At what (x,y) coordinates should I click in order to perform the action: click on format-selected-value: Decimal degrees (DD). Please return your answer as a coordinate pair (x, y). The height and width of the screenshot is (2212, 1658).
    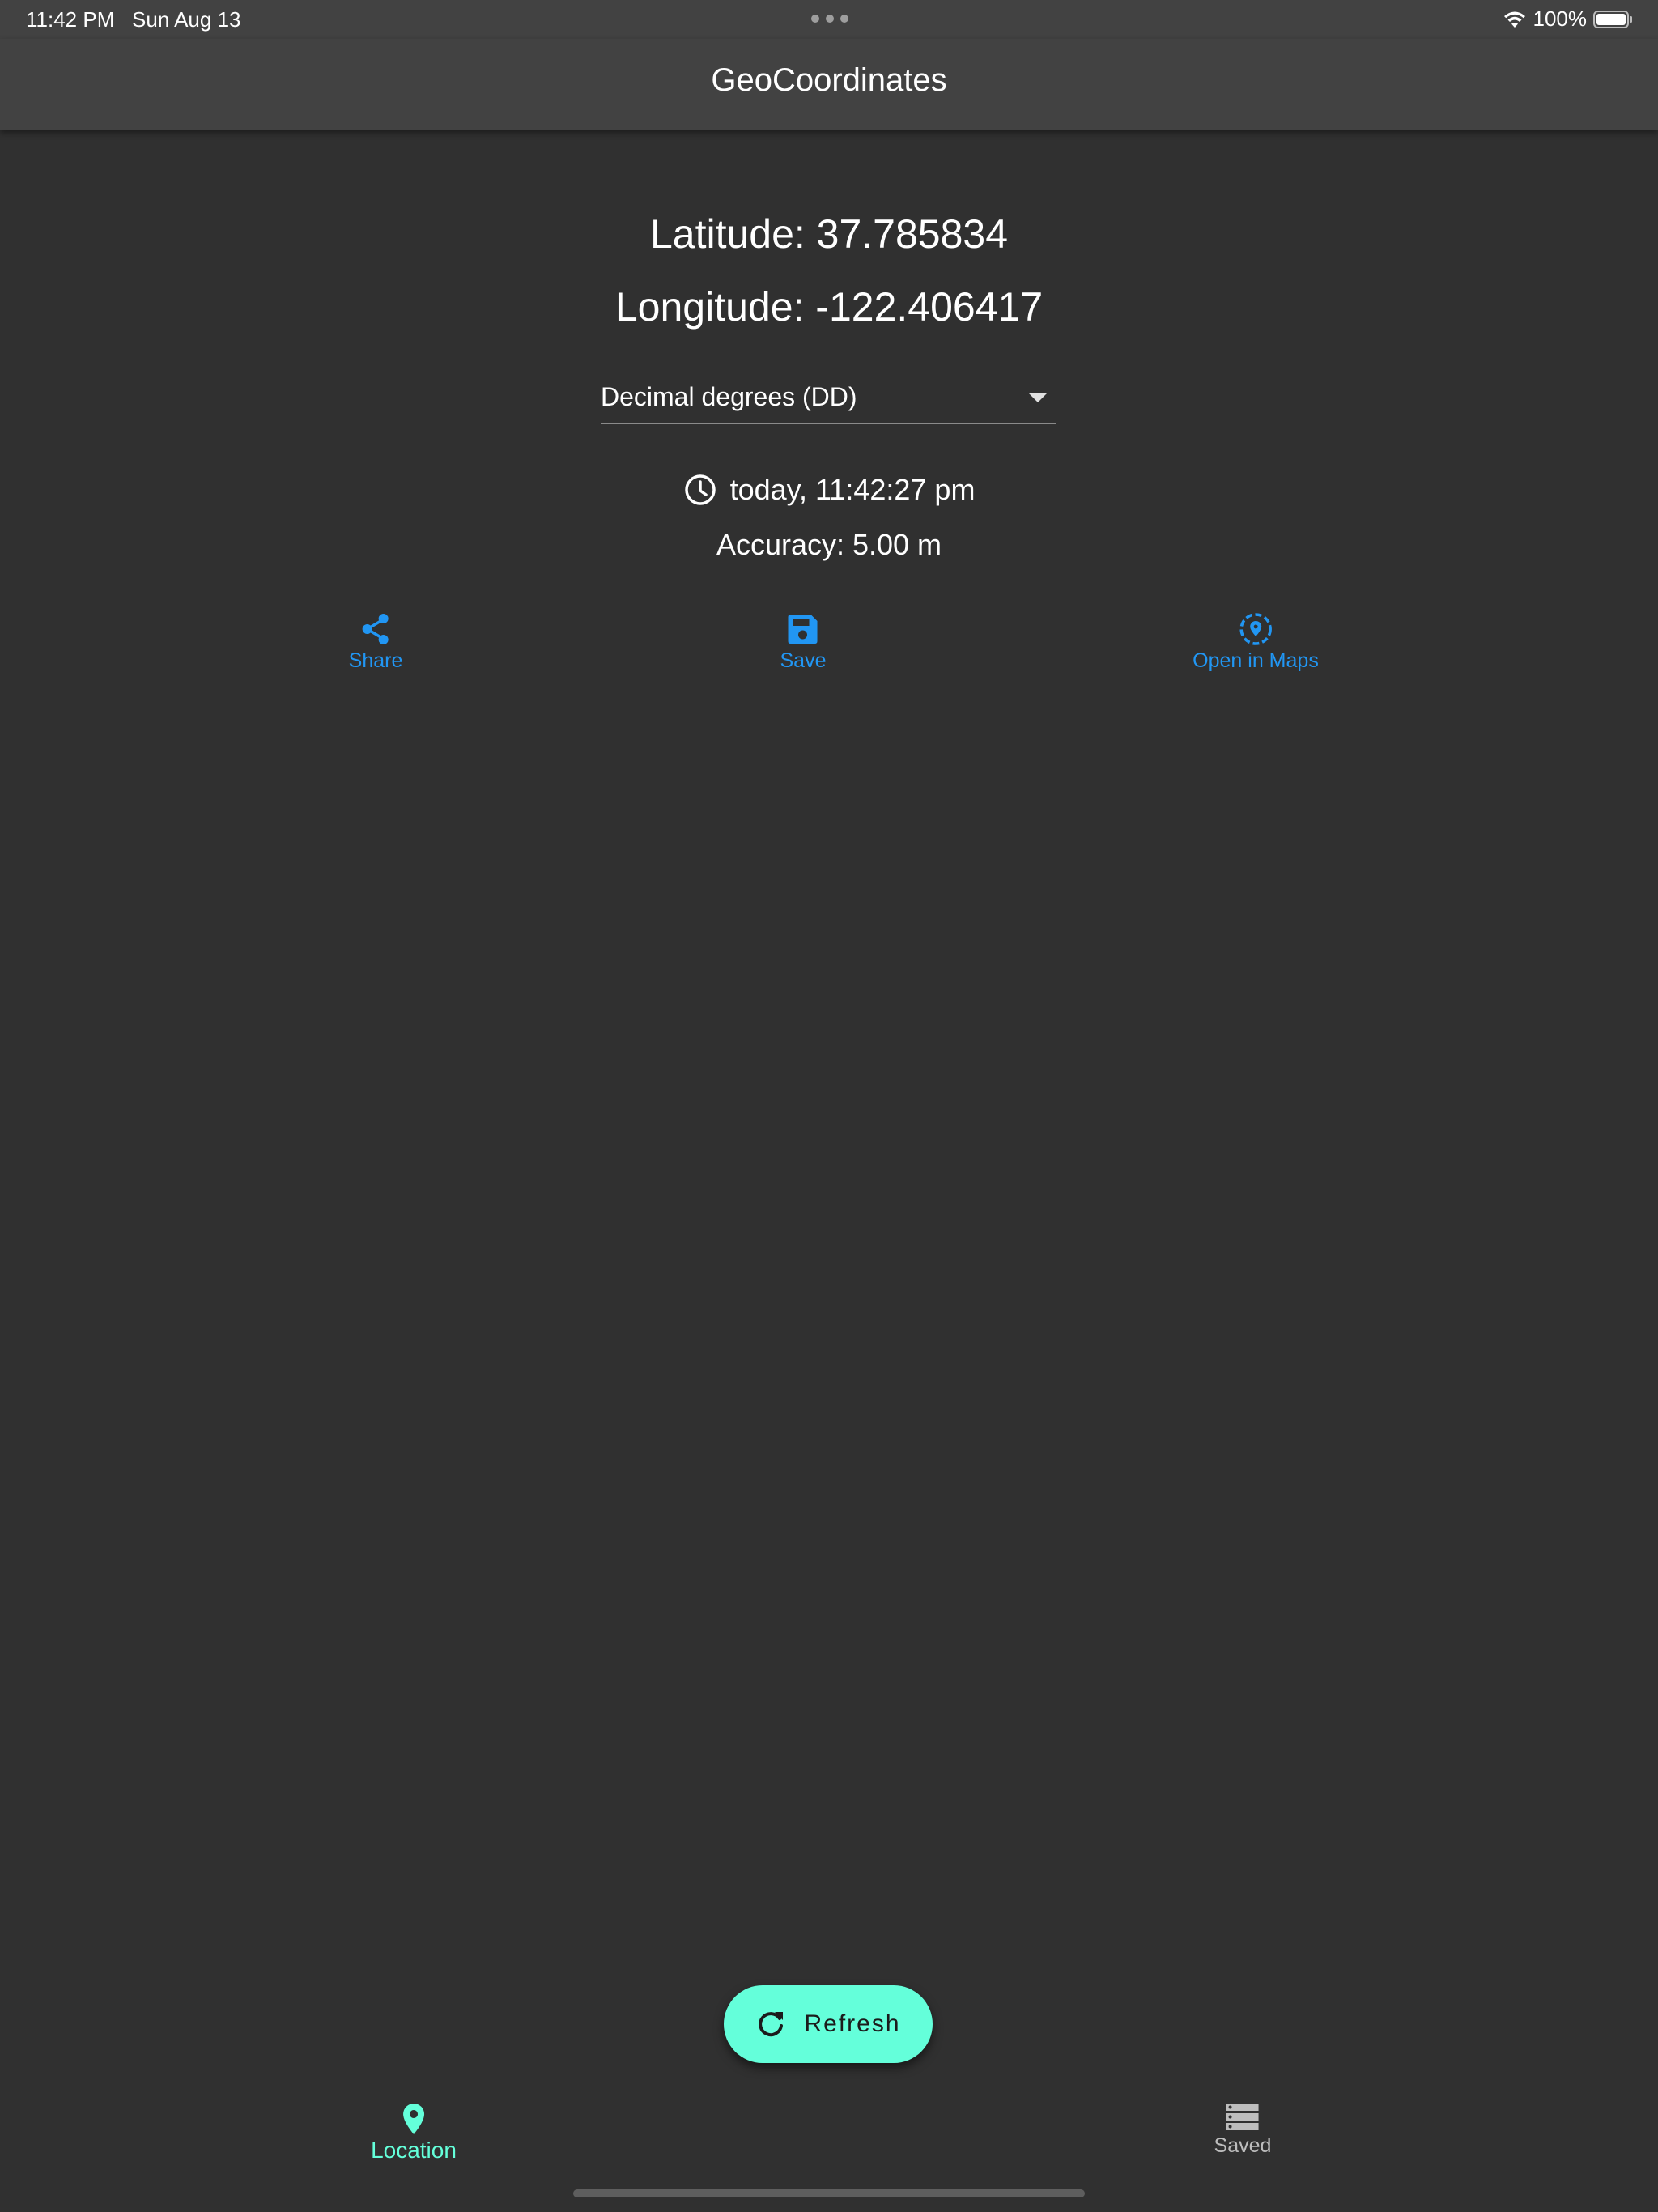
    Looking at the image, I should click on (729, 397).